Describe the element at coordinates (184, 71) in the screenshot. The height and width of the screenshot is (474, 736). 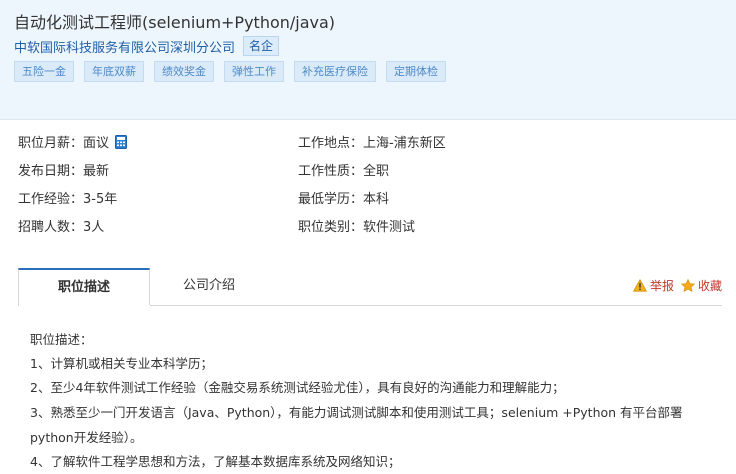
I see `benefit-tag: 绩效奖金` at that location.